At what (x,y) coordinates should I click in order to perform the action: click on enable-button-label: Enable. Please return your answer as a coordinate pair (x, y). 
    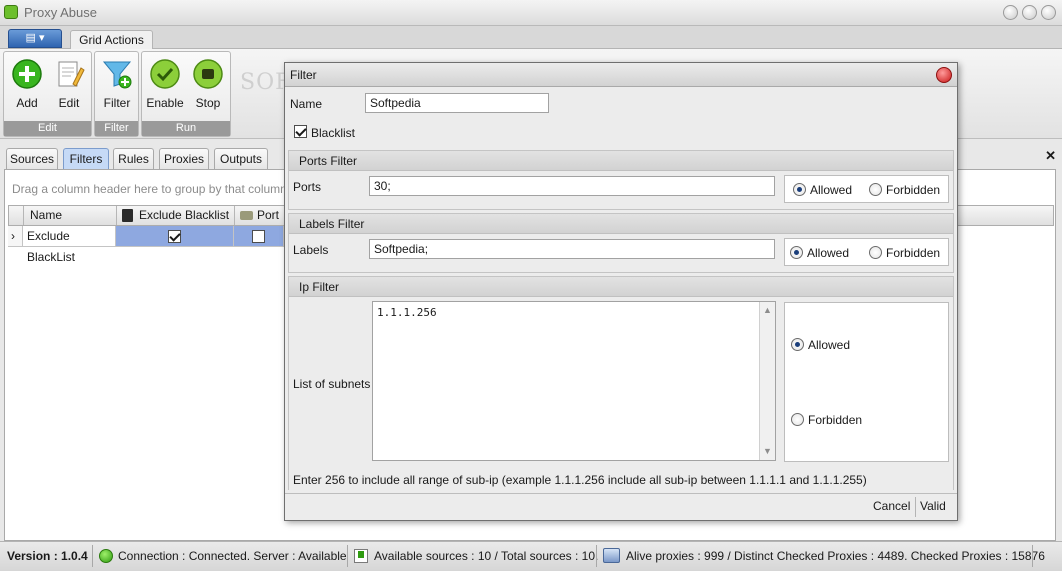
    Looking at the image, I should click on (165, 103).